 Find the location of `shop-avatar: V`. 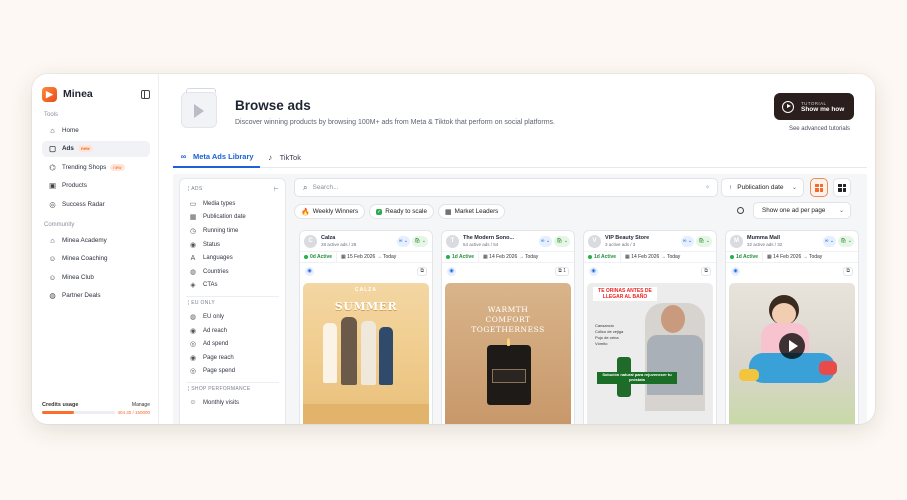

shop-avatar: V is located at coordinates (594, 241).